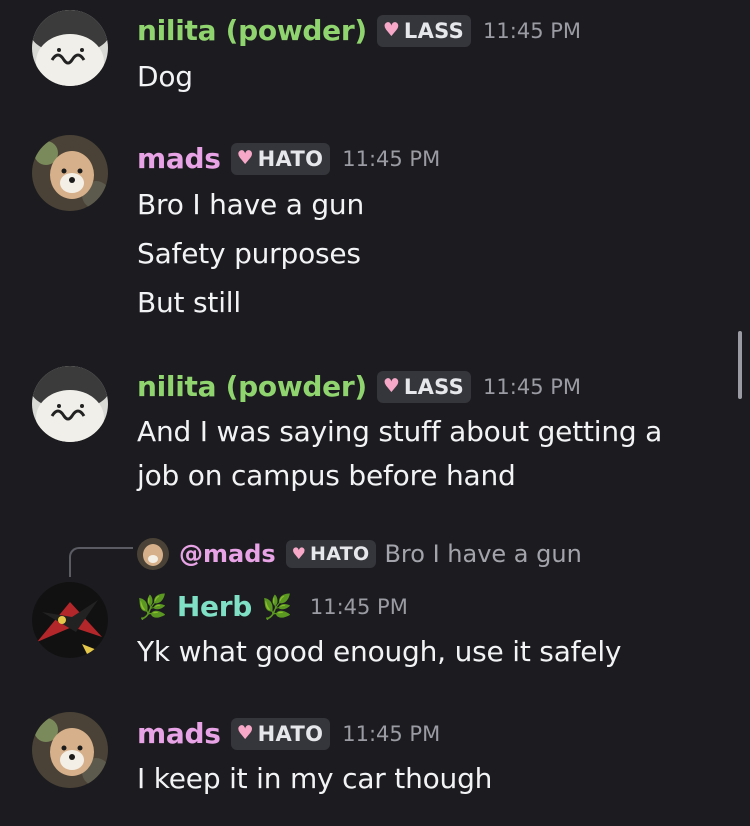  I want to click on reply-preview: @mads ♥ HATO Bro I have a gun, so click(359, 554).